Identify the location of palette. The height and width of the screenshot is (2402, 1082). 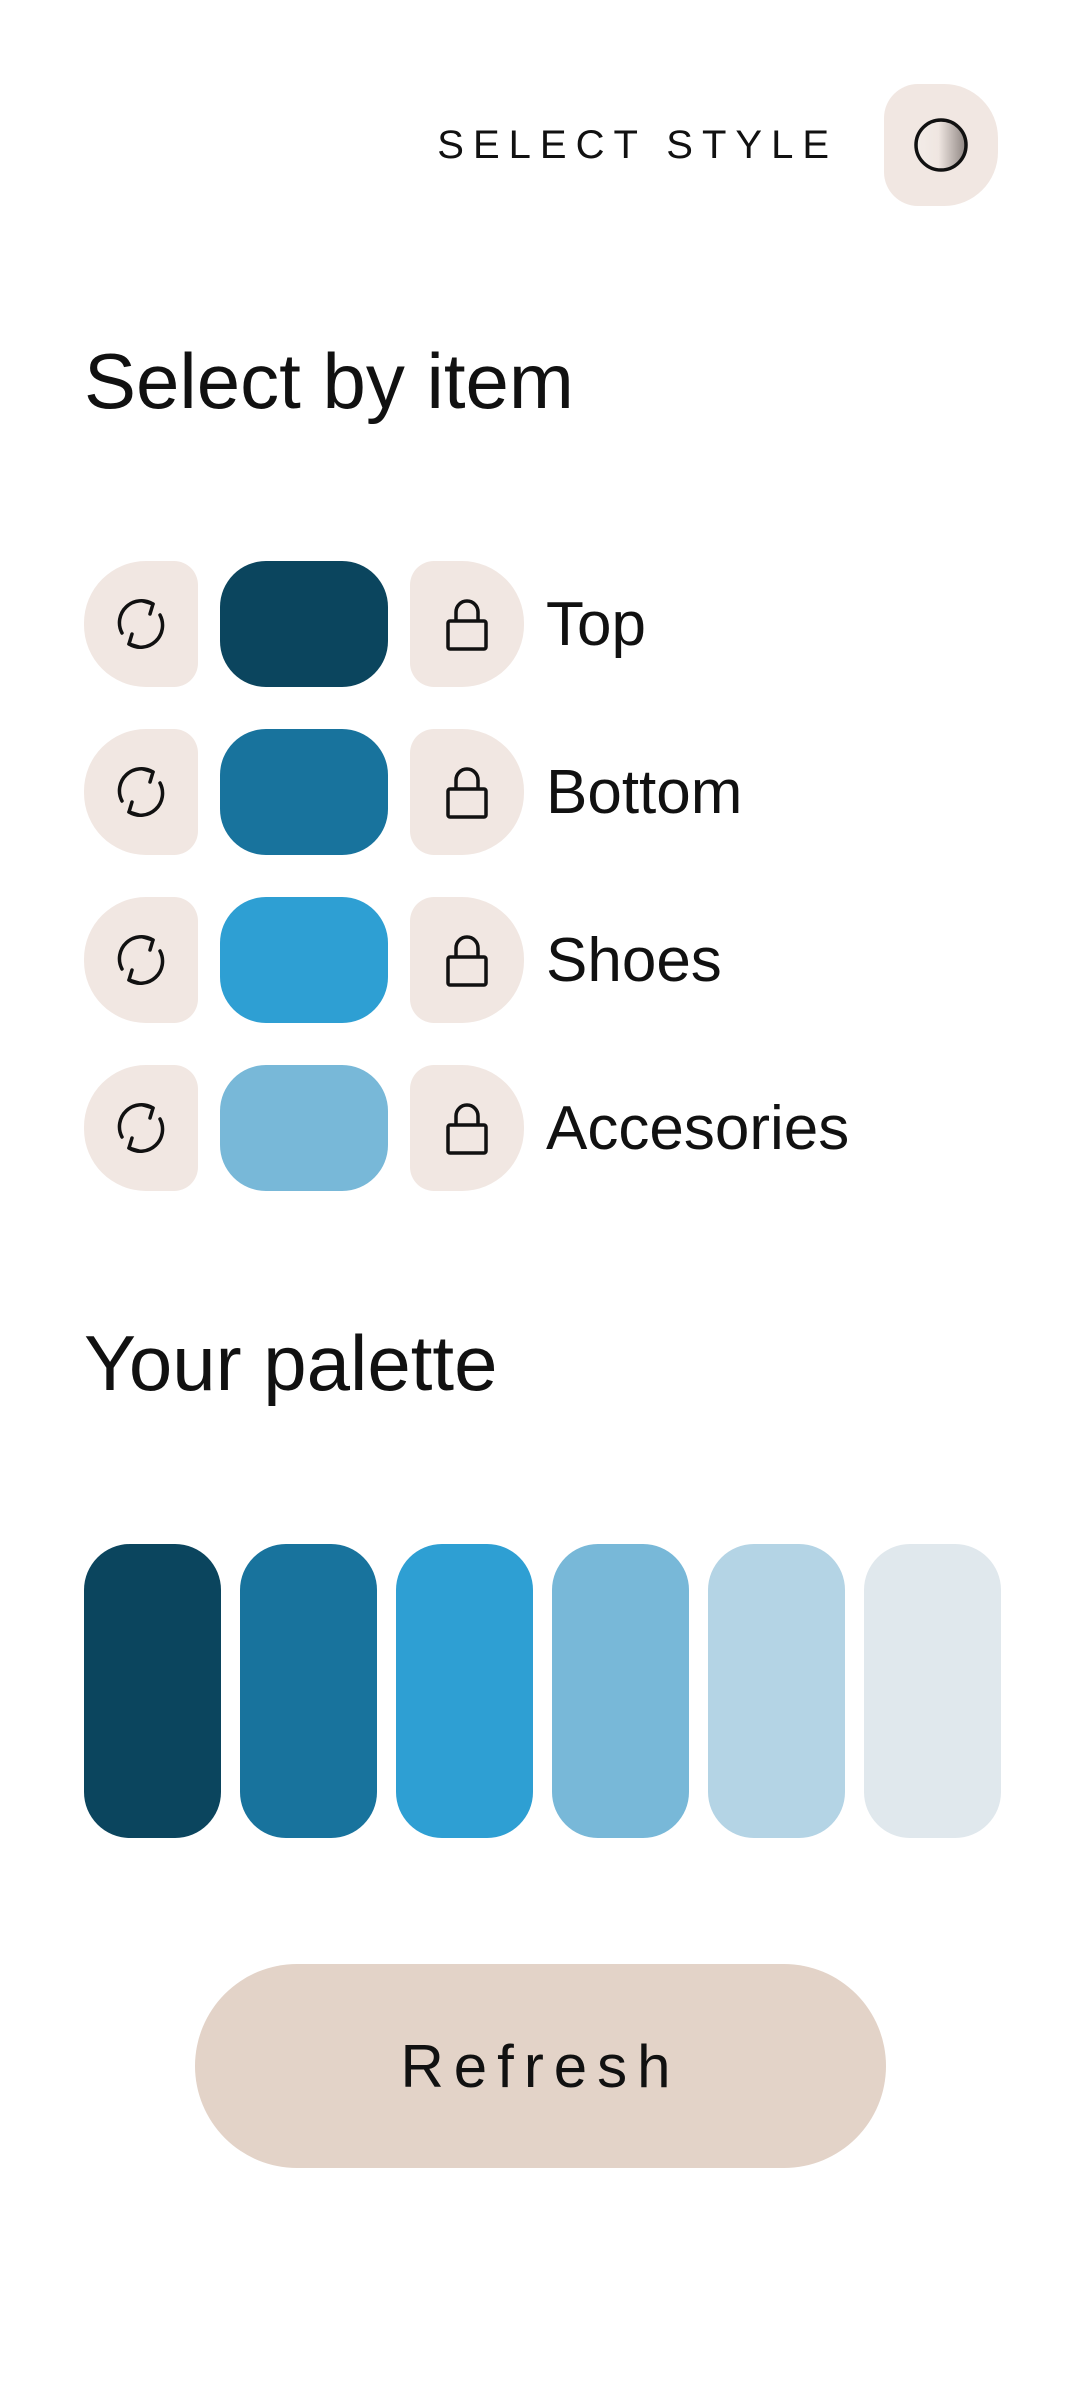
(542, 1691).